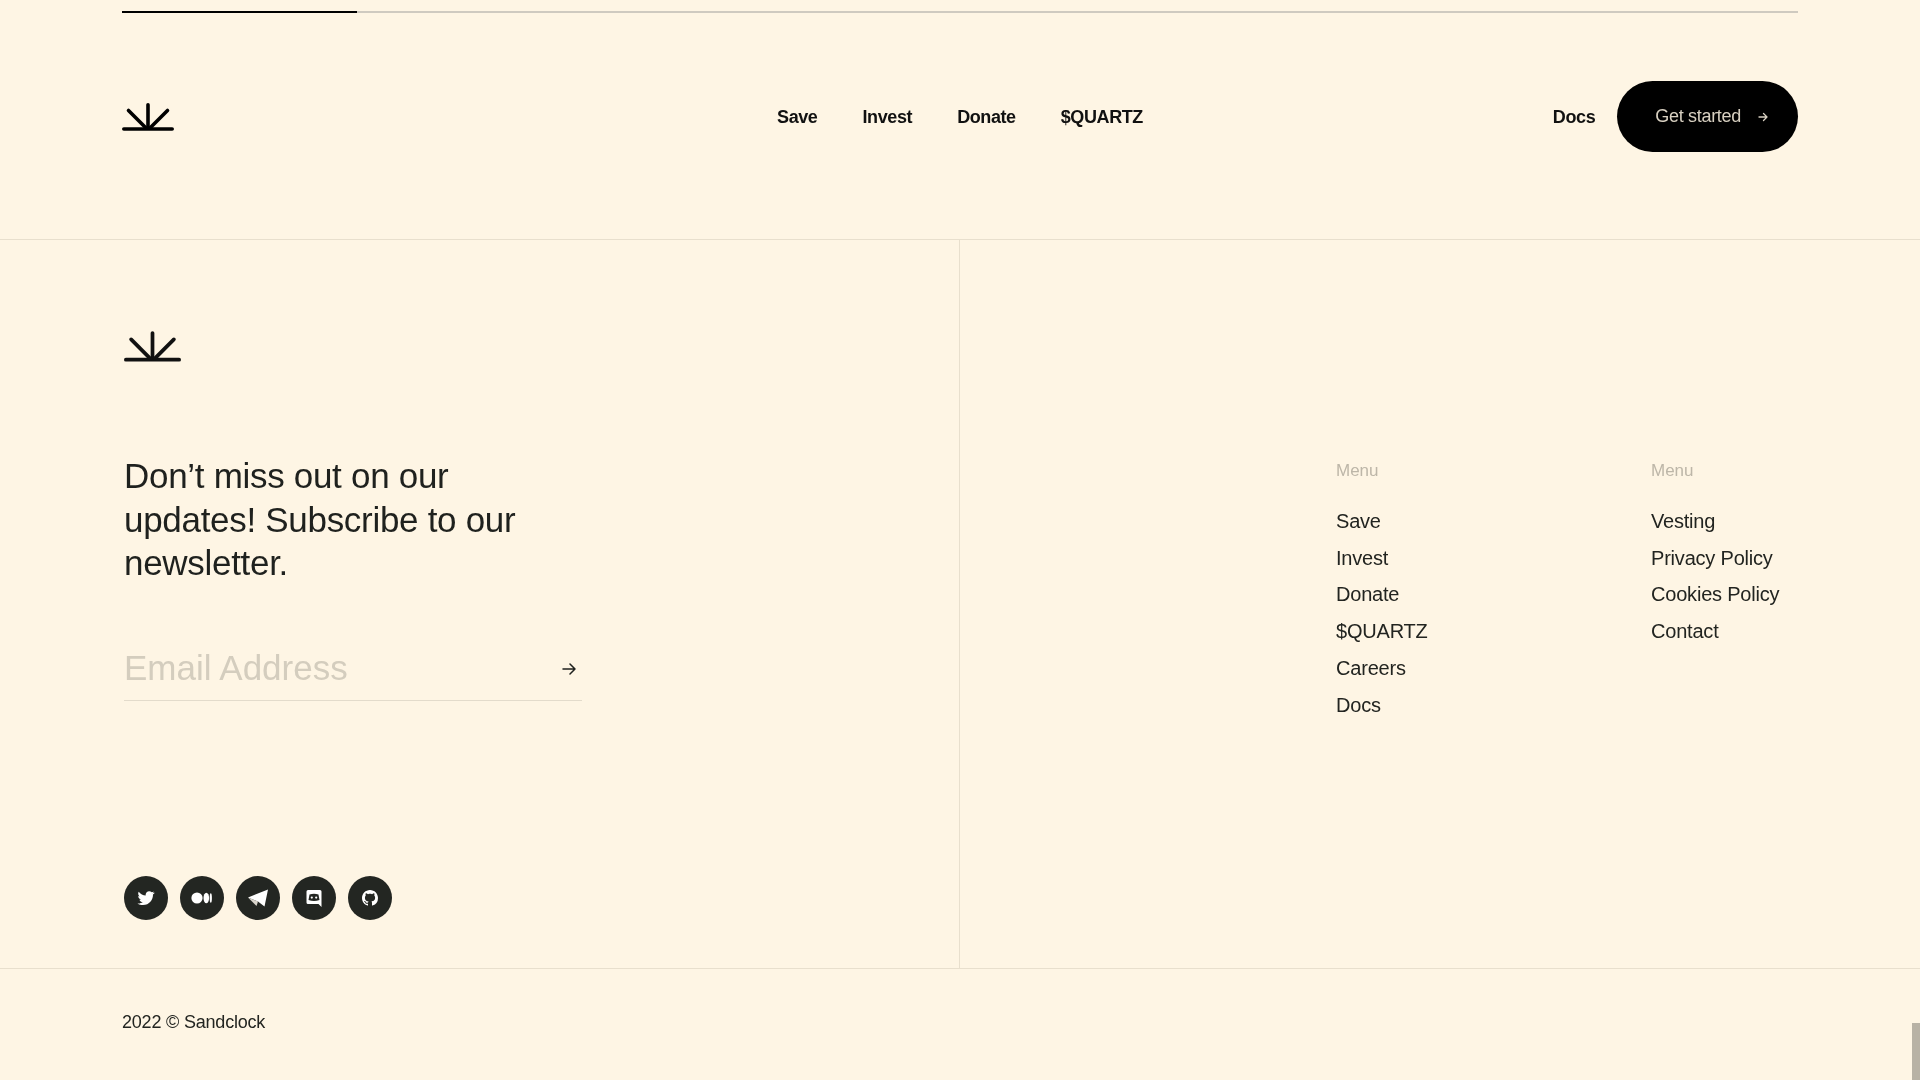 The height and width of the screenshot is (1080, 1920). What do you see at coordinates (1715, 594) in the screenshot?
I see `footer-link: Cookies Policy` at bounding box center [1715, 594].